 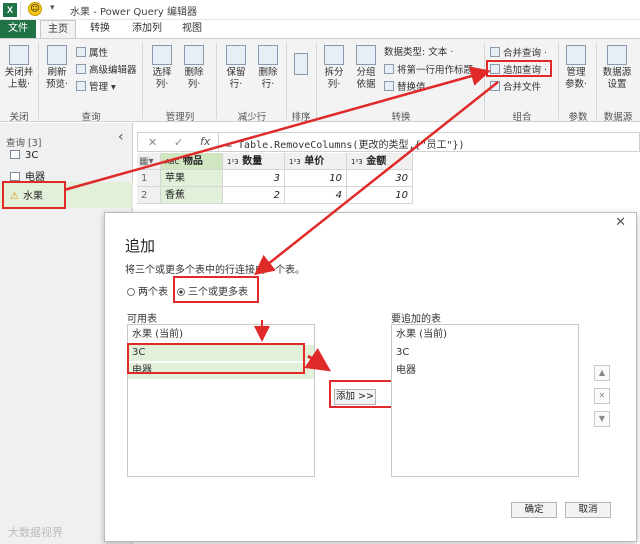 What do you see at coordinates (35, 532) in the screenshot?
I see `watermark: 大数据视界` at bounding box center [35, 532].